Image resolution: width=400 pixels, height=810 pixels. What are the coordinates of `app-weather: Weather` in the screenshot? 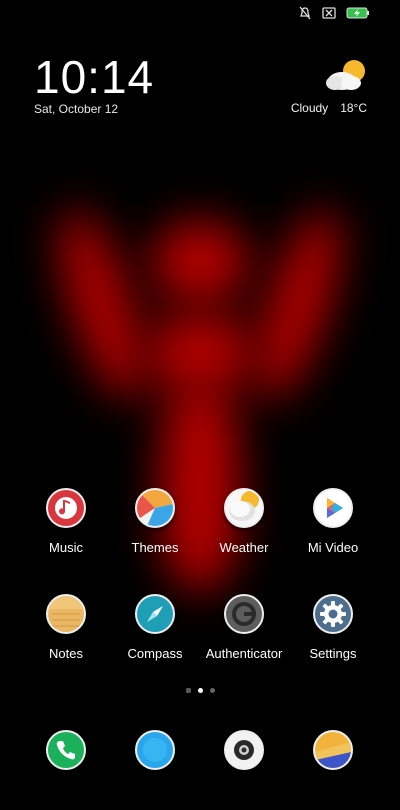 It's located at (244, 521).